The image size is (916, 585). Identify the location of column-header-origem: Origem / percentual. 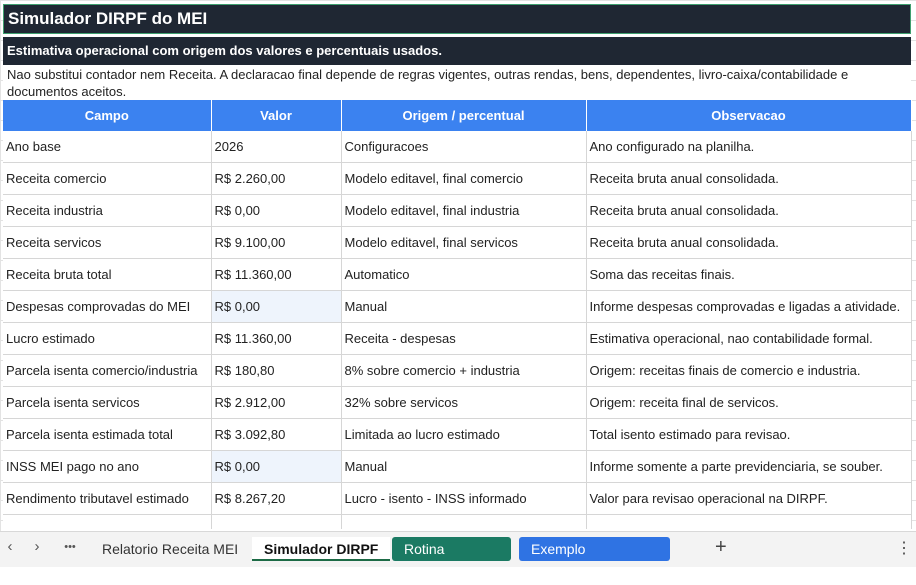
(464, 115).